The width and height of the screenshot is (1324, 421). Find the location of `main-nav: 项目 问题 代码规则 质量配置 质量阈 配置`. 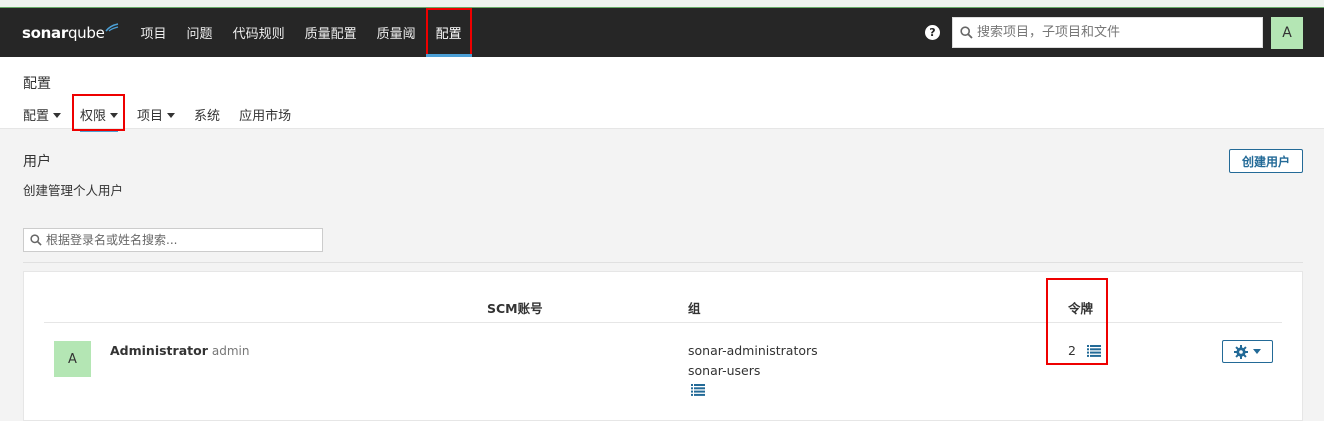

main-nav: 项目 问题 代码规则 质量配置 质量阈 配置 is located at coordinates (301, 32).